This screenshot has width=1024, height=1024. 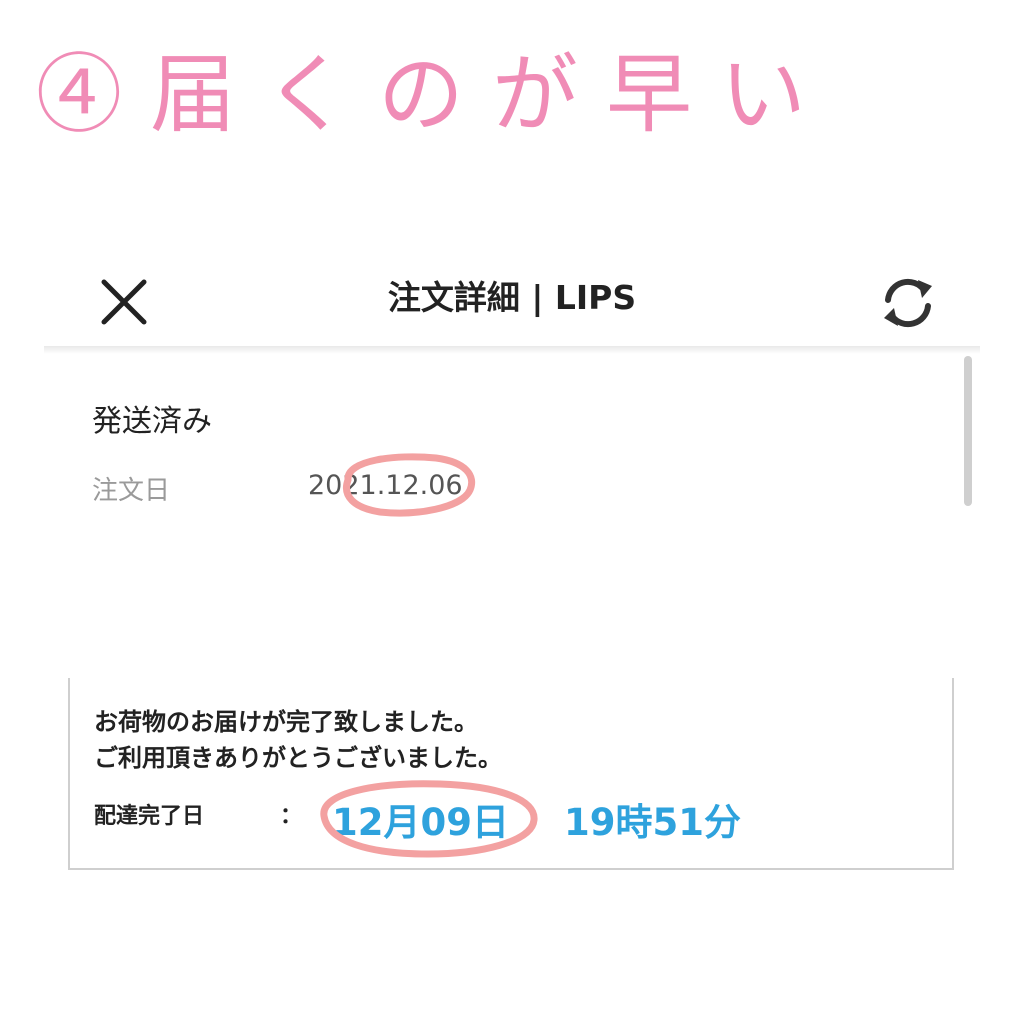 I want to click on app-bar-shadow, so click(x=512, y=350).